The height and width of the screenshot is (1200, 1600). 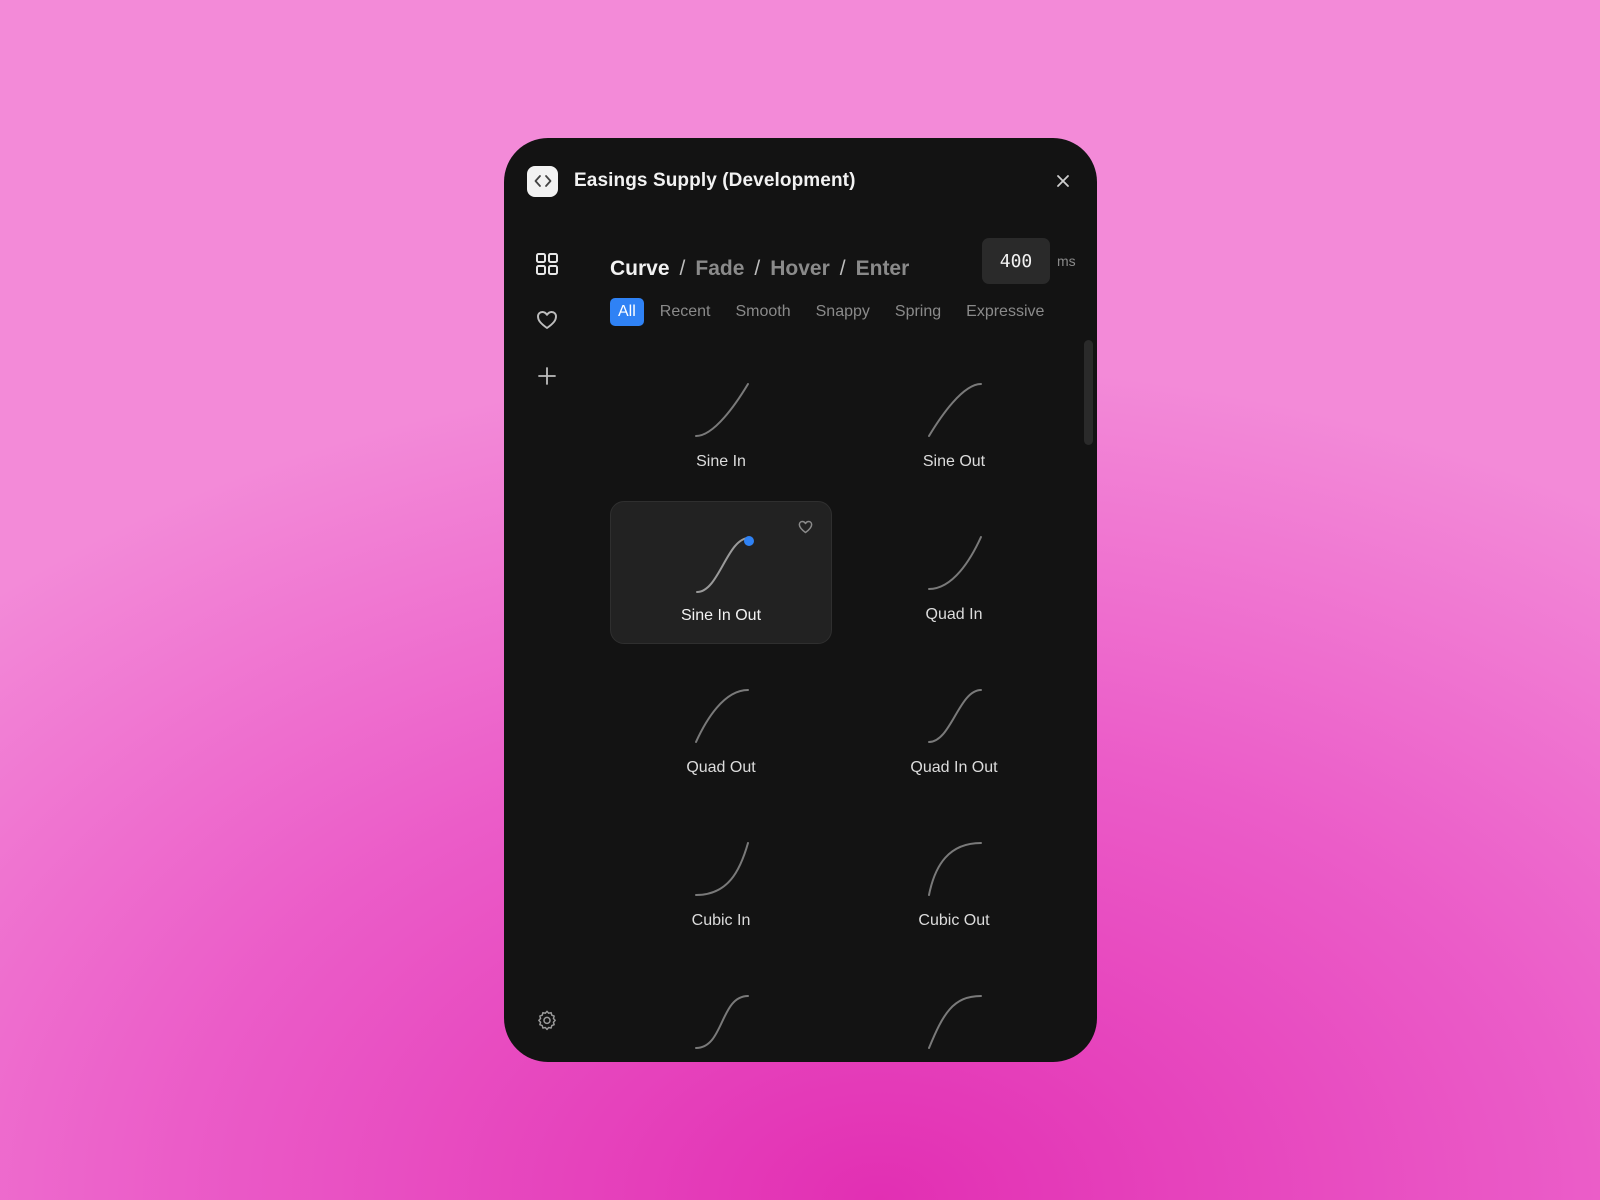 What do you see at coordinates (1066, 261) in the screenshot?
I see `duration-unit: ms` at bounding box center [1066, 261].